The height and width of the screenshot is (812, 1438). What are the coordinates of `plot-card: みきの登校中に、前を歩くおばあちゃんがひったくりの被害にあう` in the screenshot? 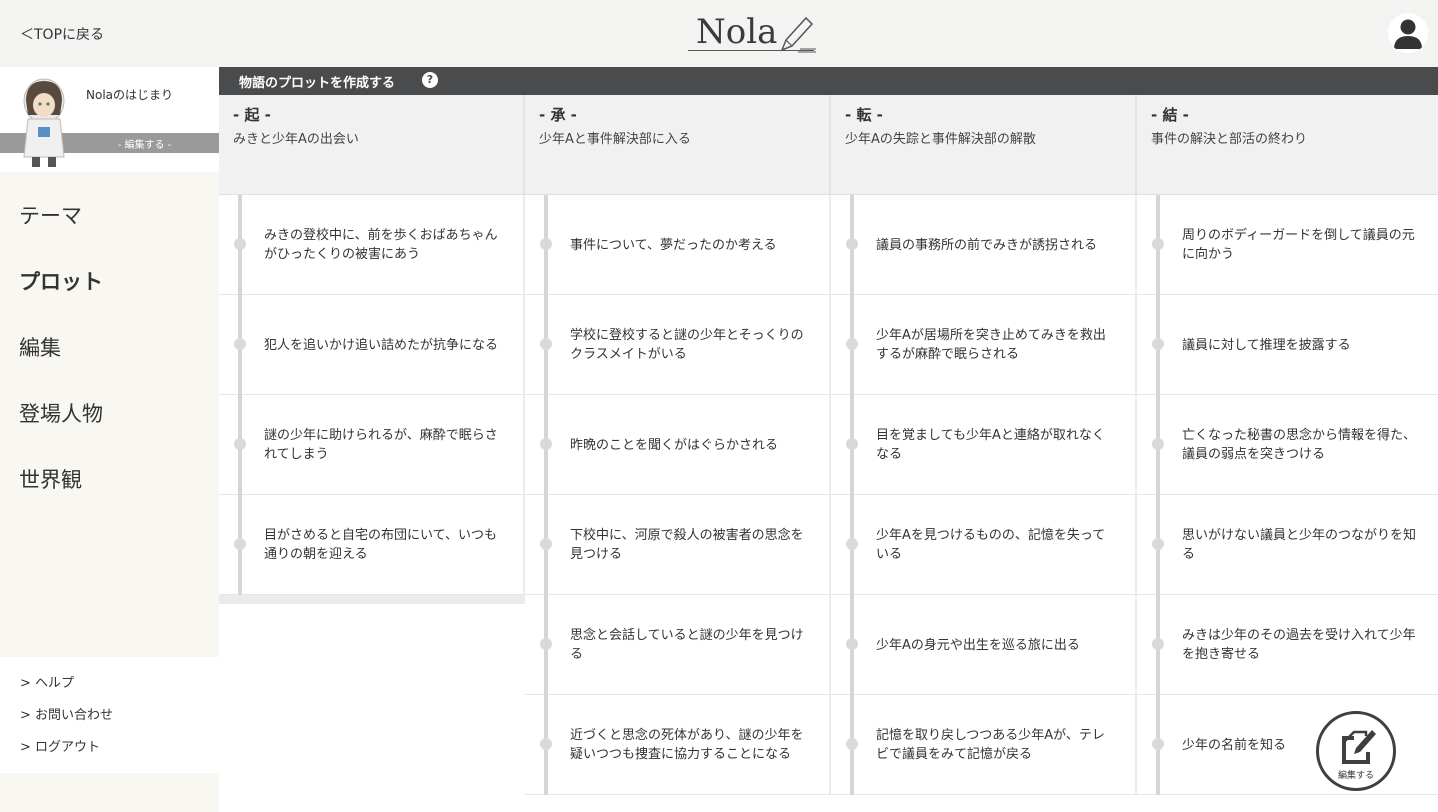 It's located at (372, 245).